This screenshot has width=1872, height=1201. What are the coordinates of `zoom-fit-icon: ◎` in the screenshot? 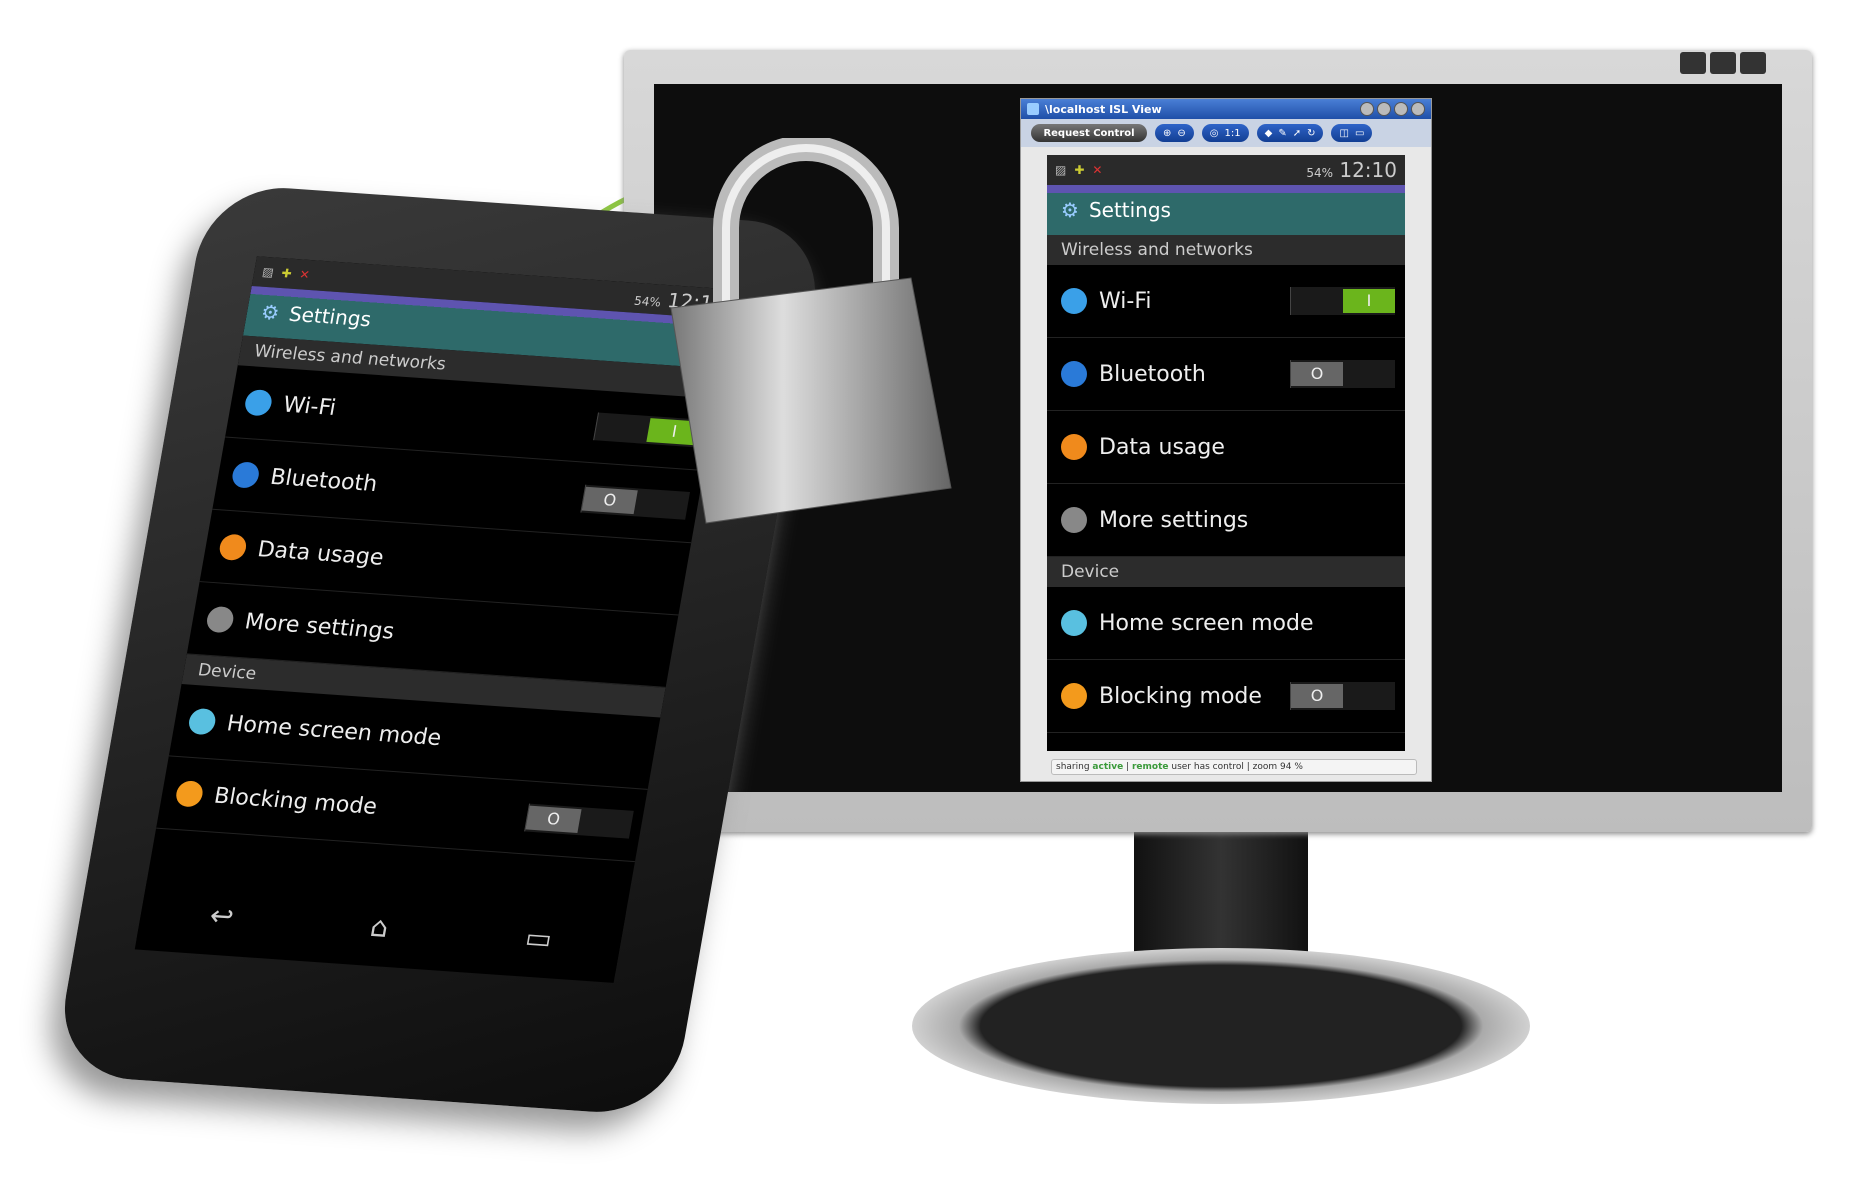 It's located at (1214, 133).